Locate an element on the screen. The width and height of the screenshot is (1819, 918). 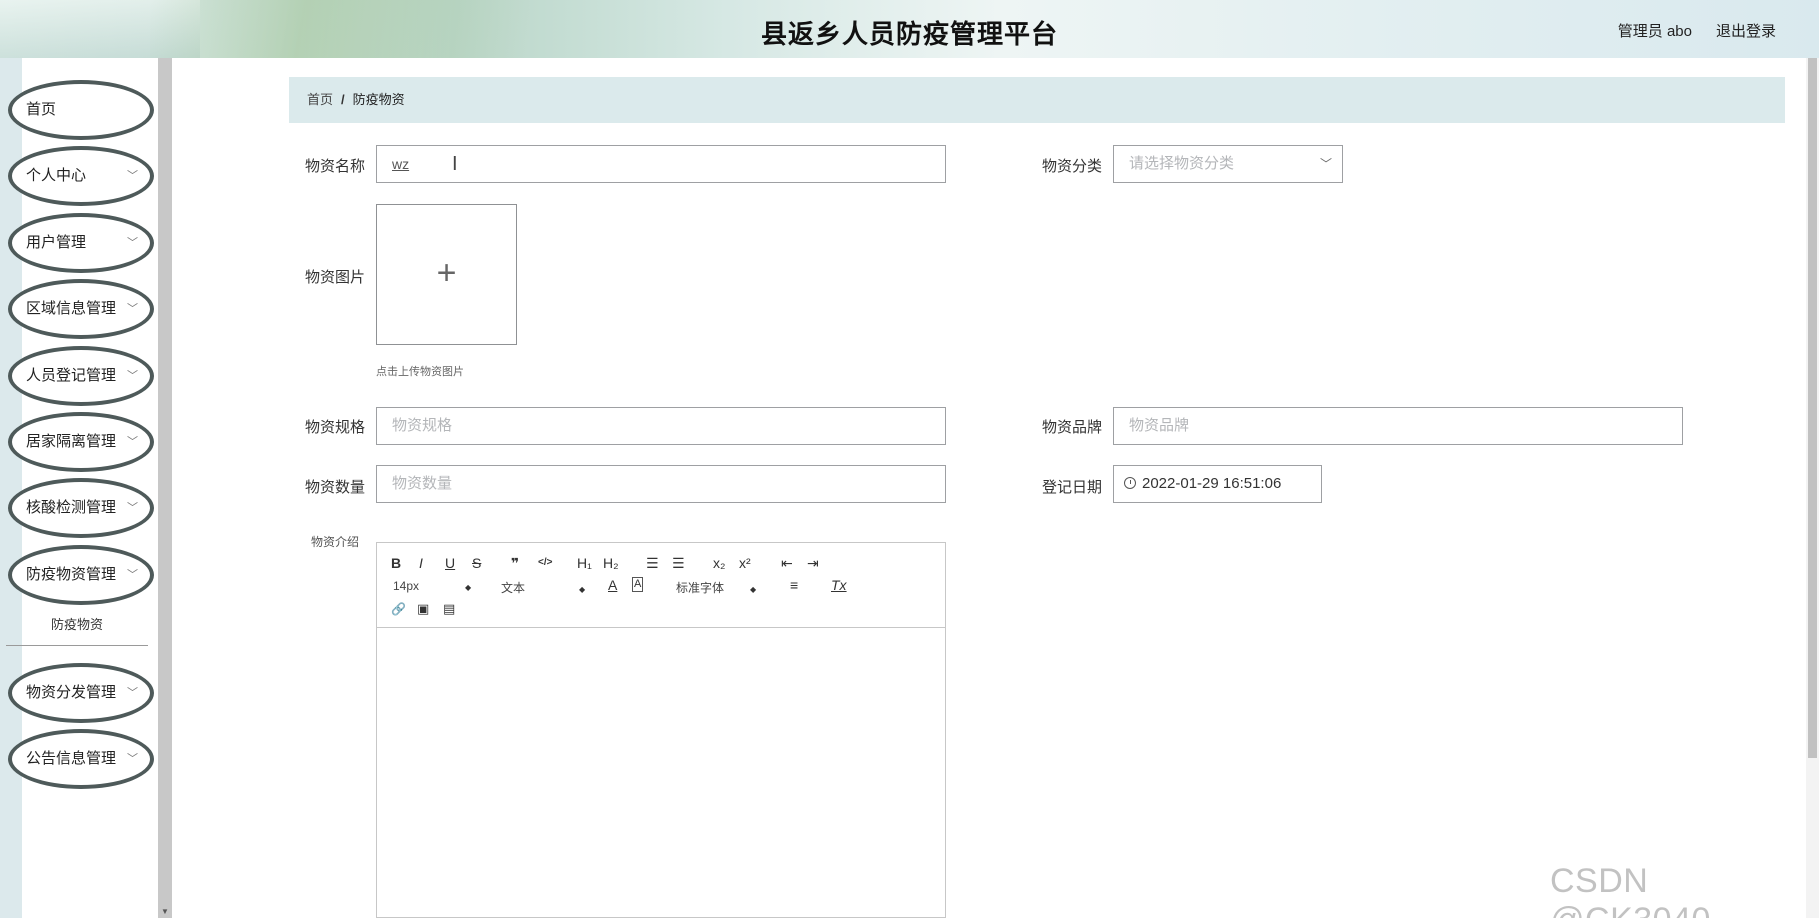
sidebar-item-user-management: 用户管理 ﹀ is located at coordinates (81, 243).